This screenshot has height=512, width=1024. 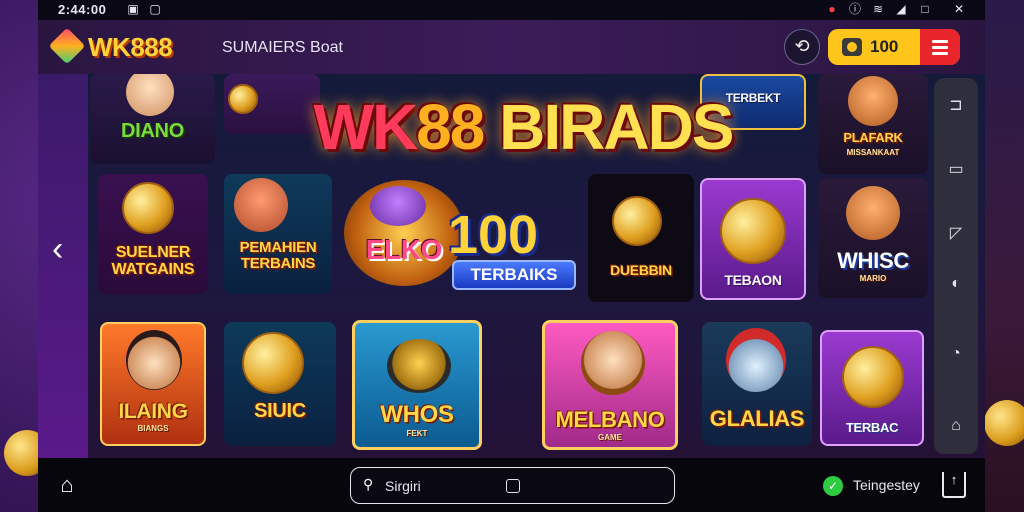 I want to click on hero-title: WK88 BIRADS, so click(x=523, y=127).